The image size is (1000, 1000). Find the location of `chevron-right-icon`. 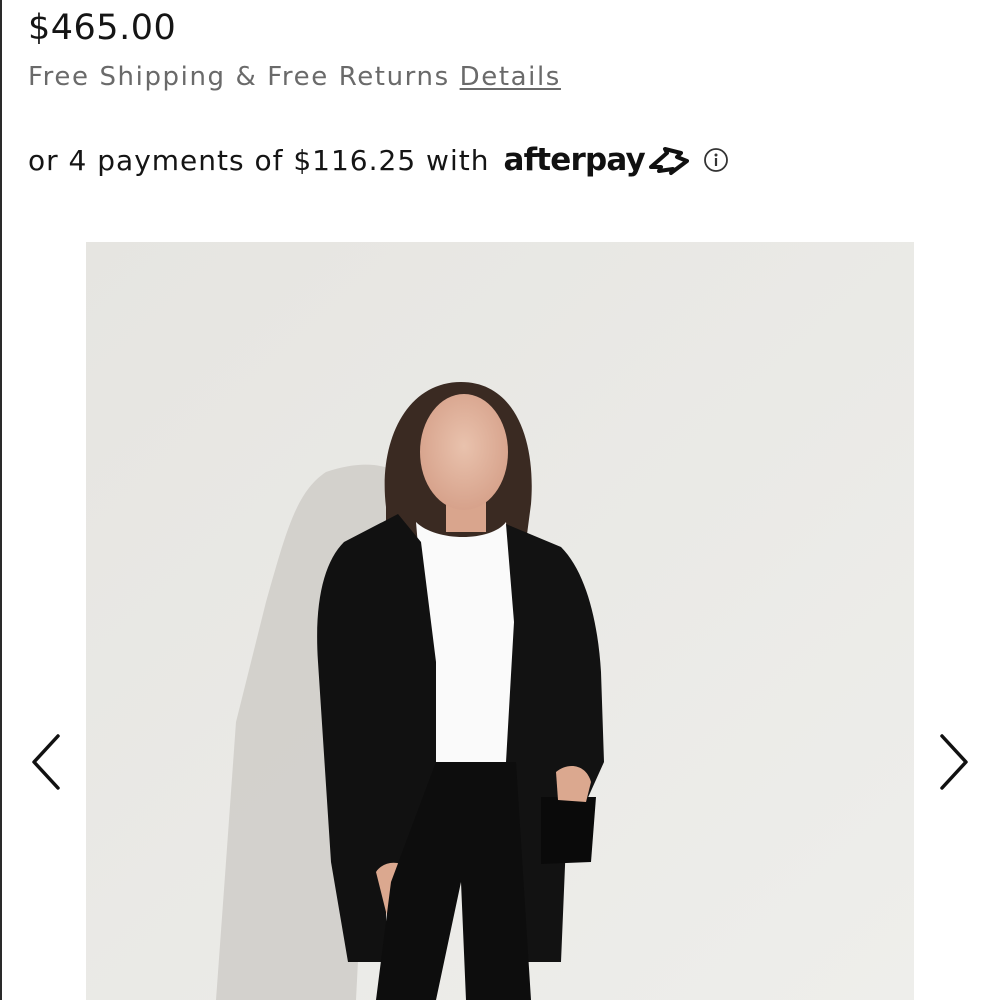

chevron-right-icon is located at coordinates (954, 762).